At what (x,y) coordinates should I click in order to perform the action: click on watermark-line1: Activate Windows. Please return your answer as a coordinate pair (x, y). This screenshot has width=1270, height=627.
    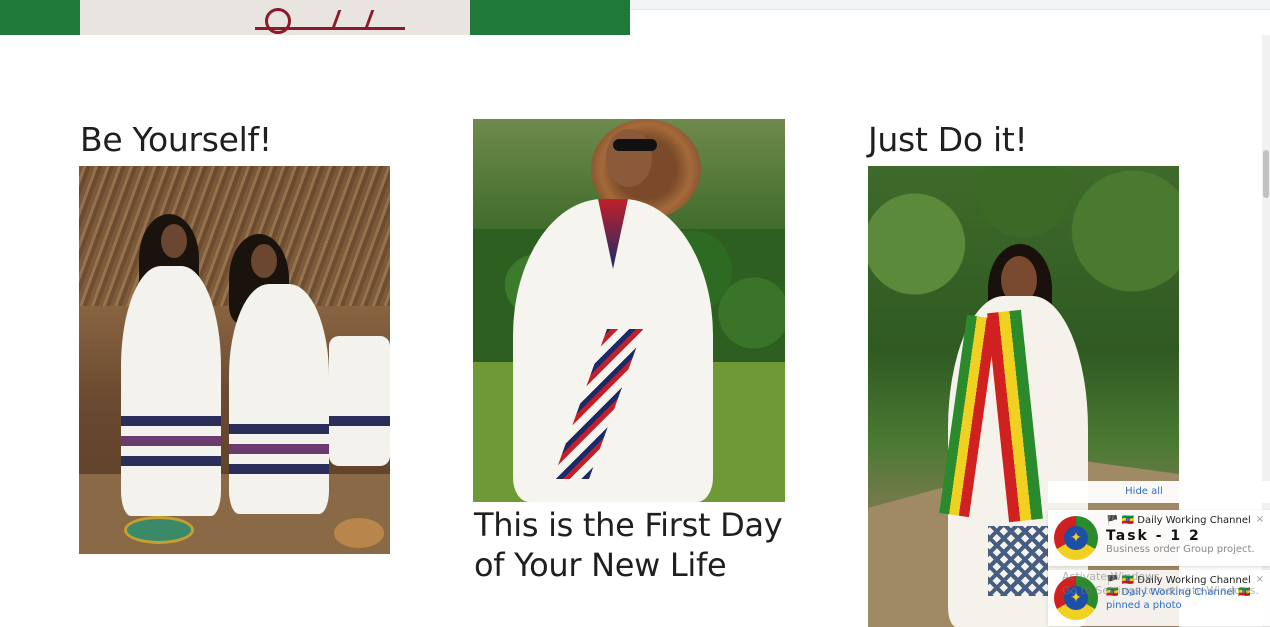
    Looking at the image, I should click on (1111, 576).